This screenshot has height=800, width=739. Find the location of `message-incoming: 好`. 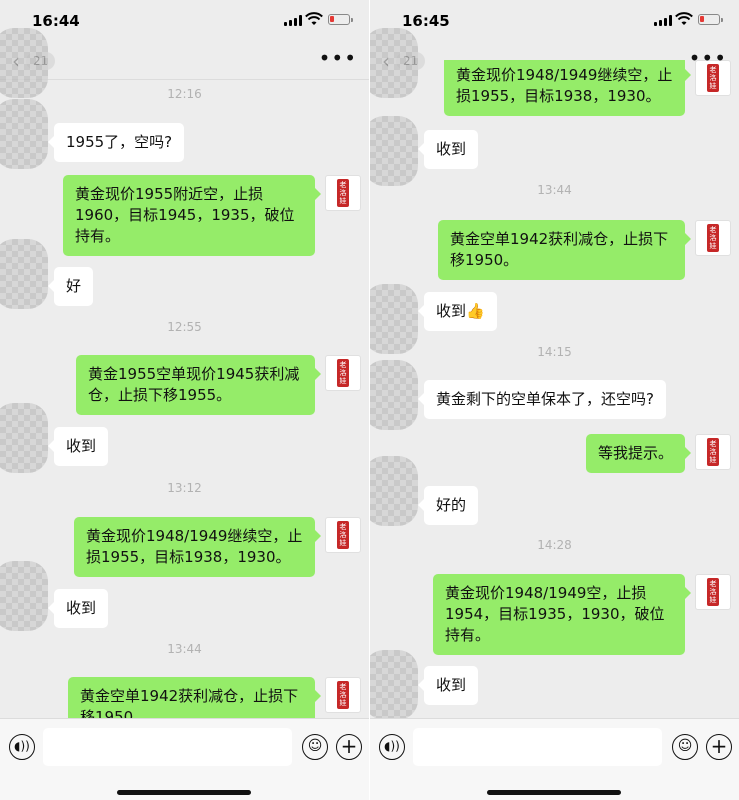

message-incoming: 好 is located at coordinates (184, 282).